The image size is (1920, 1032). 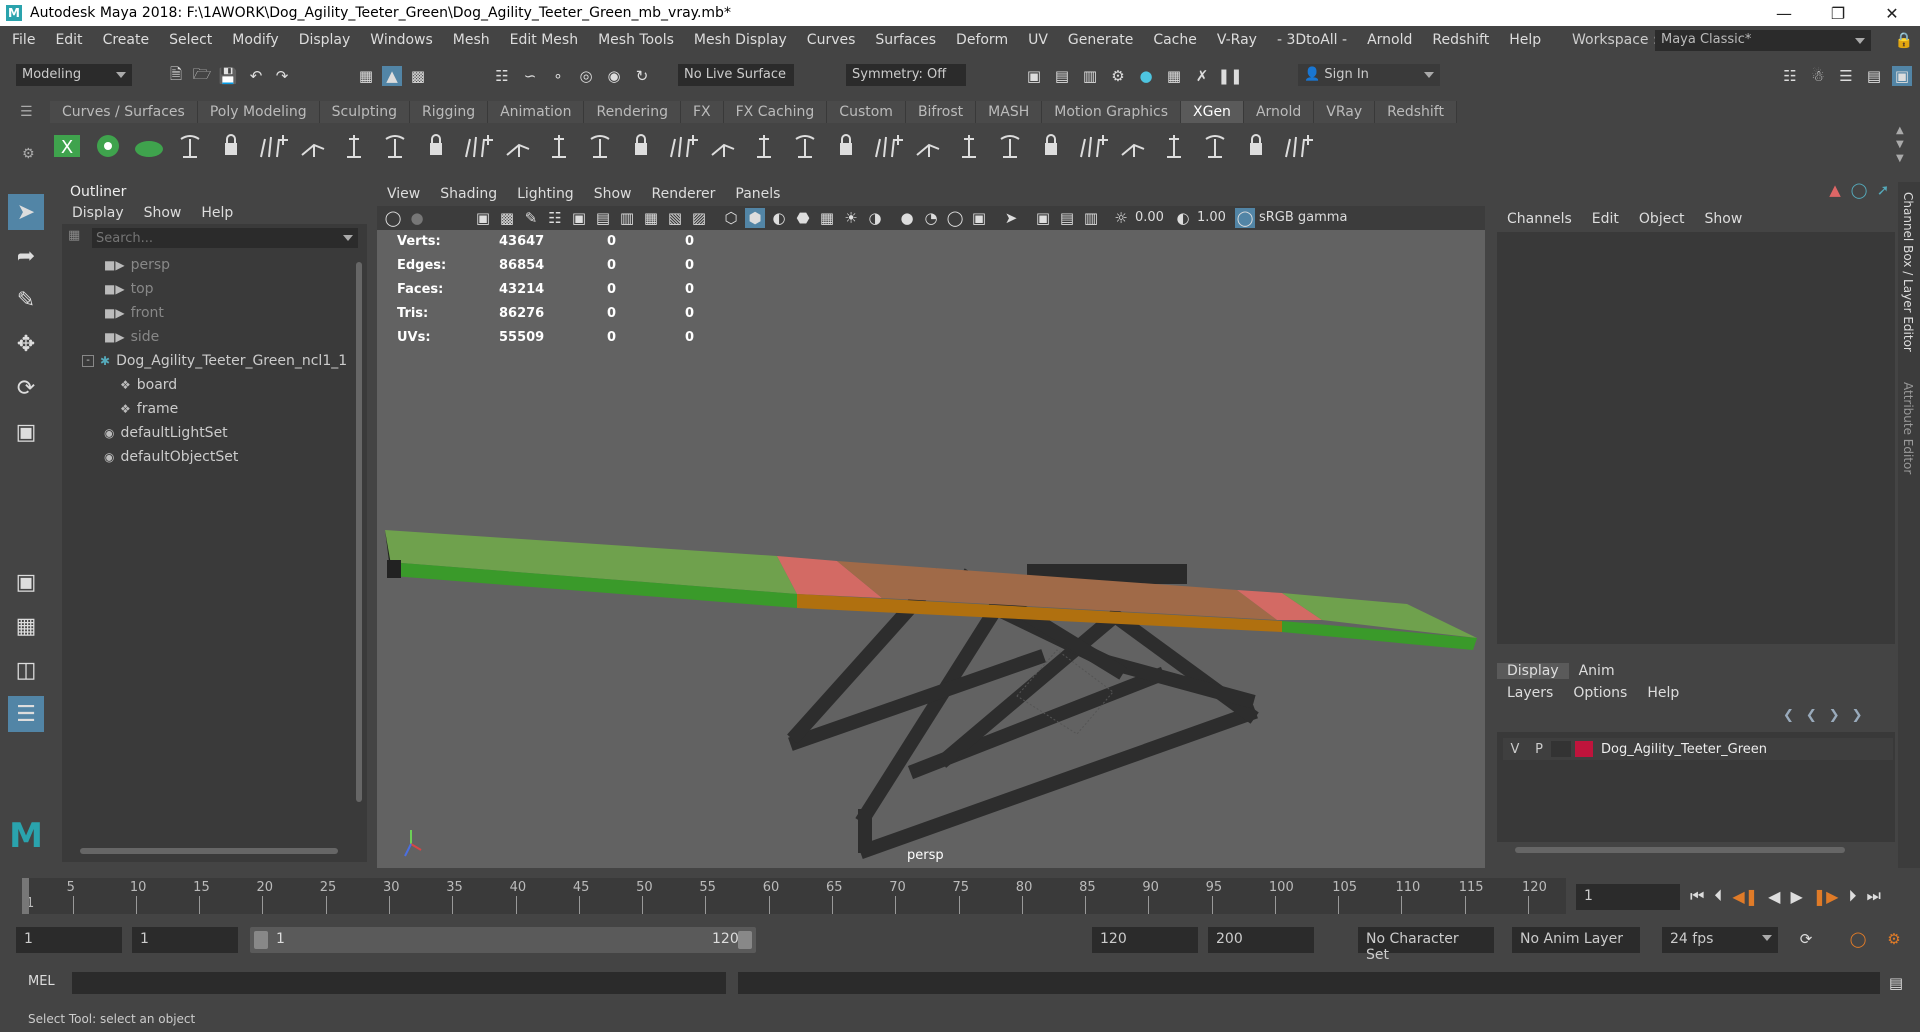 What do you see at coordinates (614, 76) in the screenshot?
I see `snap-surface-icon: ◉` at bounding box center [614, 76].